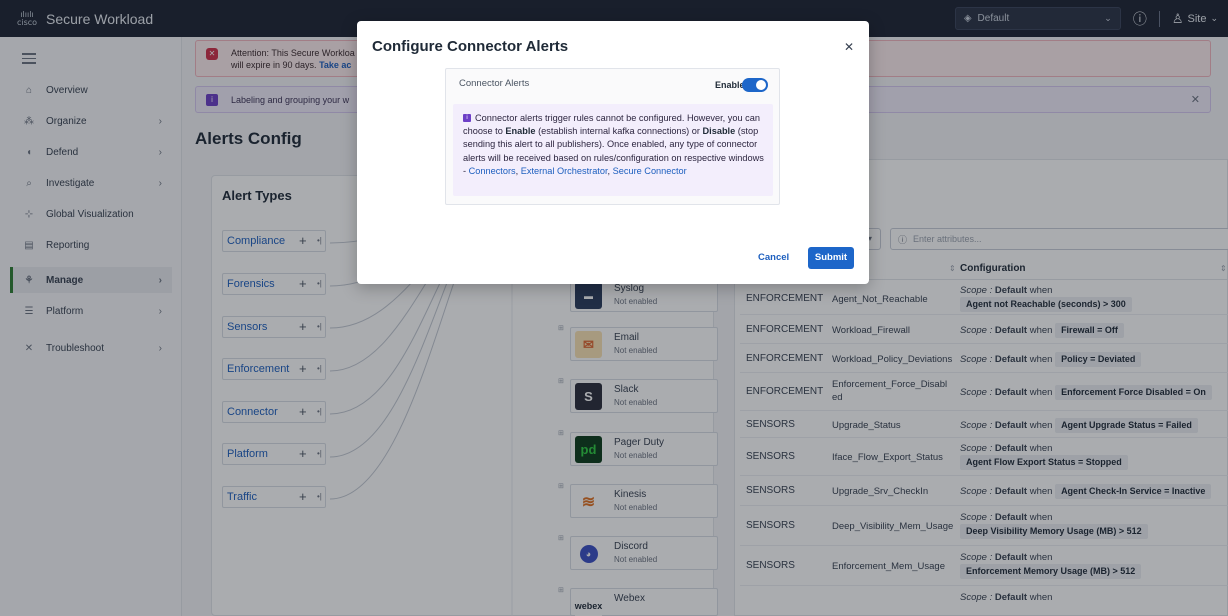 This screenshot has width=1228, height=616. What do you see at coordinates (729, 85) in the screenshot?
I see `toggle-label: Enable` at bounding box center [729, 85].